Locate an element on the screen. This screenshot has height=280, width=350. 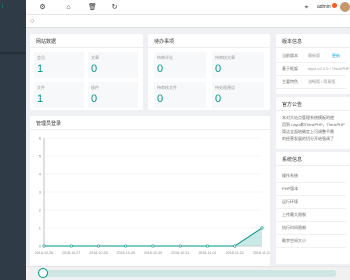
stat-articles: 文章 0 is located at coordinates (113, 65).